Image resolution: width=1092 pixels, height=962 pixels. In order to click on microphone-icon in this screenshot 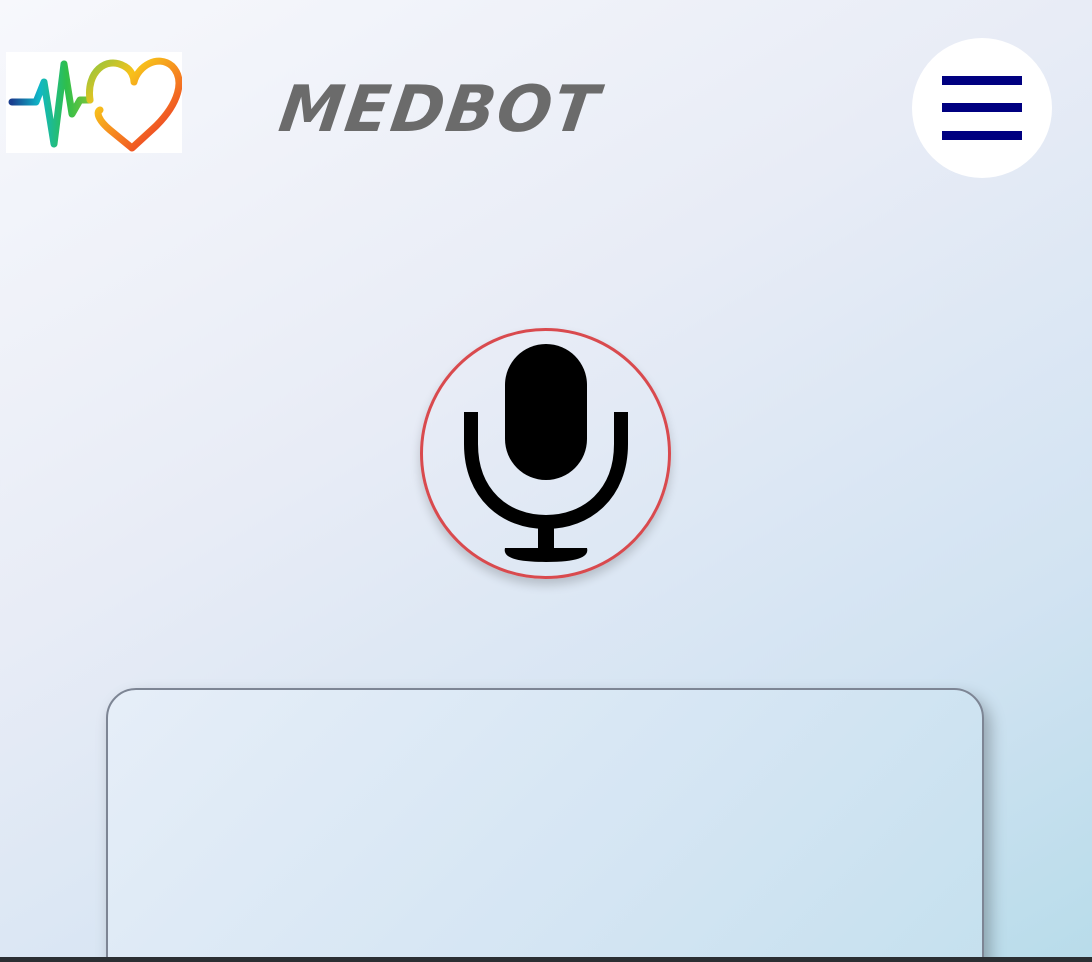, I will do `click(545, 452)`.